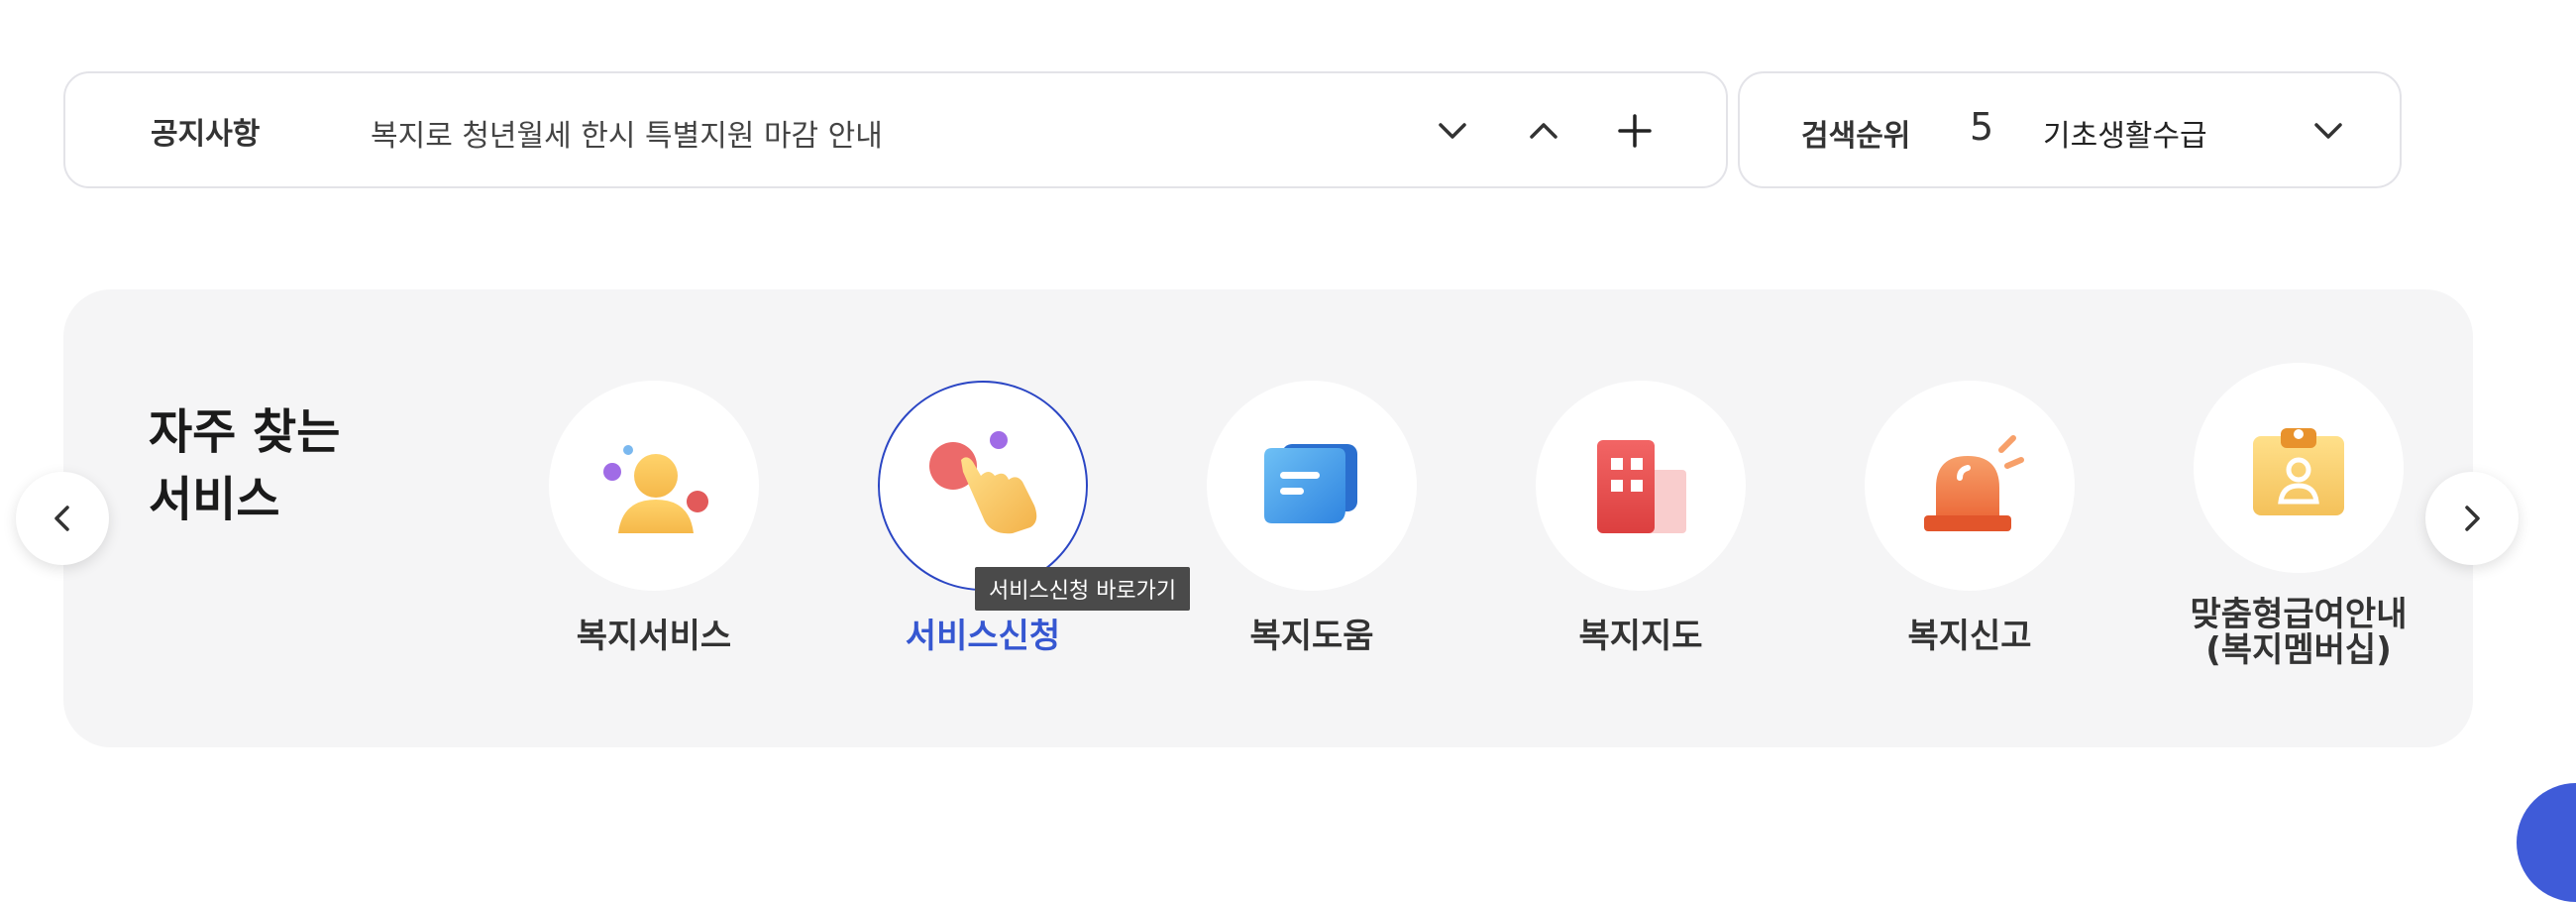  I want to click on panel-title: 자주 찾는 서비스, so click(244, 465).